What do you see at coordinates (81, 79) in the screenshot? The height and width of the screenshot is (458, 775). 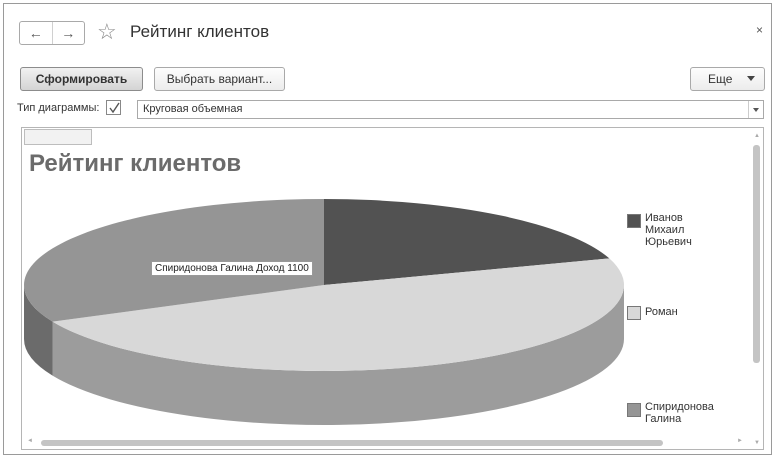 I see `generate-button: Сформировать` at bounding box center [81, 79].